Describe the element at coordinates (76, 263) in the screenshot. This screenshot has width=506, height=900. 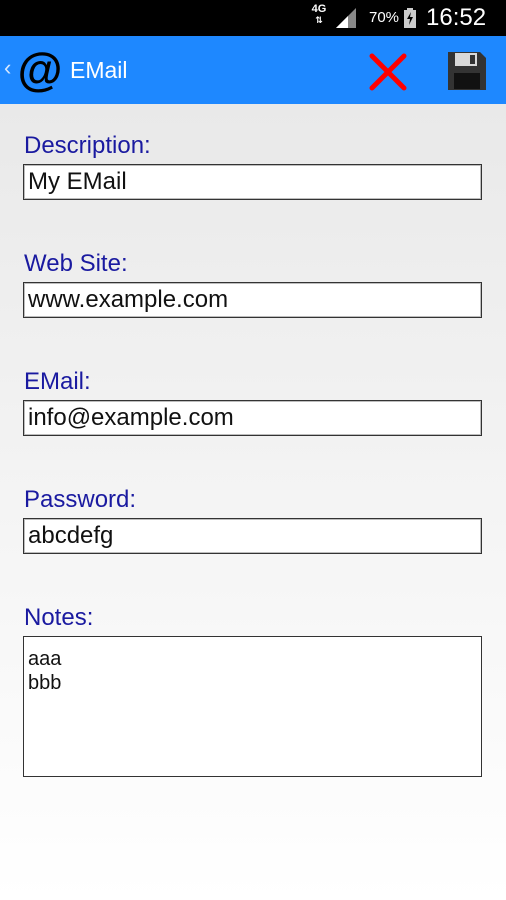
I see `website-label: Web Site:` at that location.